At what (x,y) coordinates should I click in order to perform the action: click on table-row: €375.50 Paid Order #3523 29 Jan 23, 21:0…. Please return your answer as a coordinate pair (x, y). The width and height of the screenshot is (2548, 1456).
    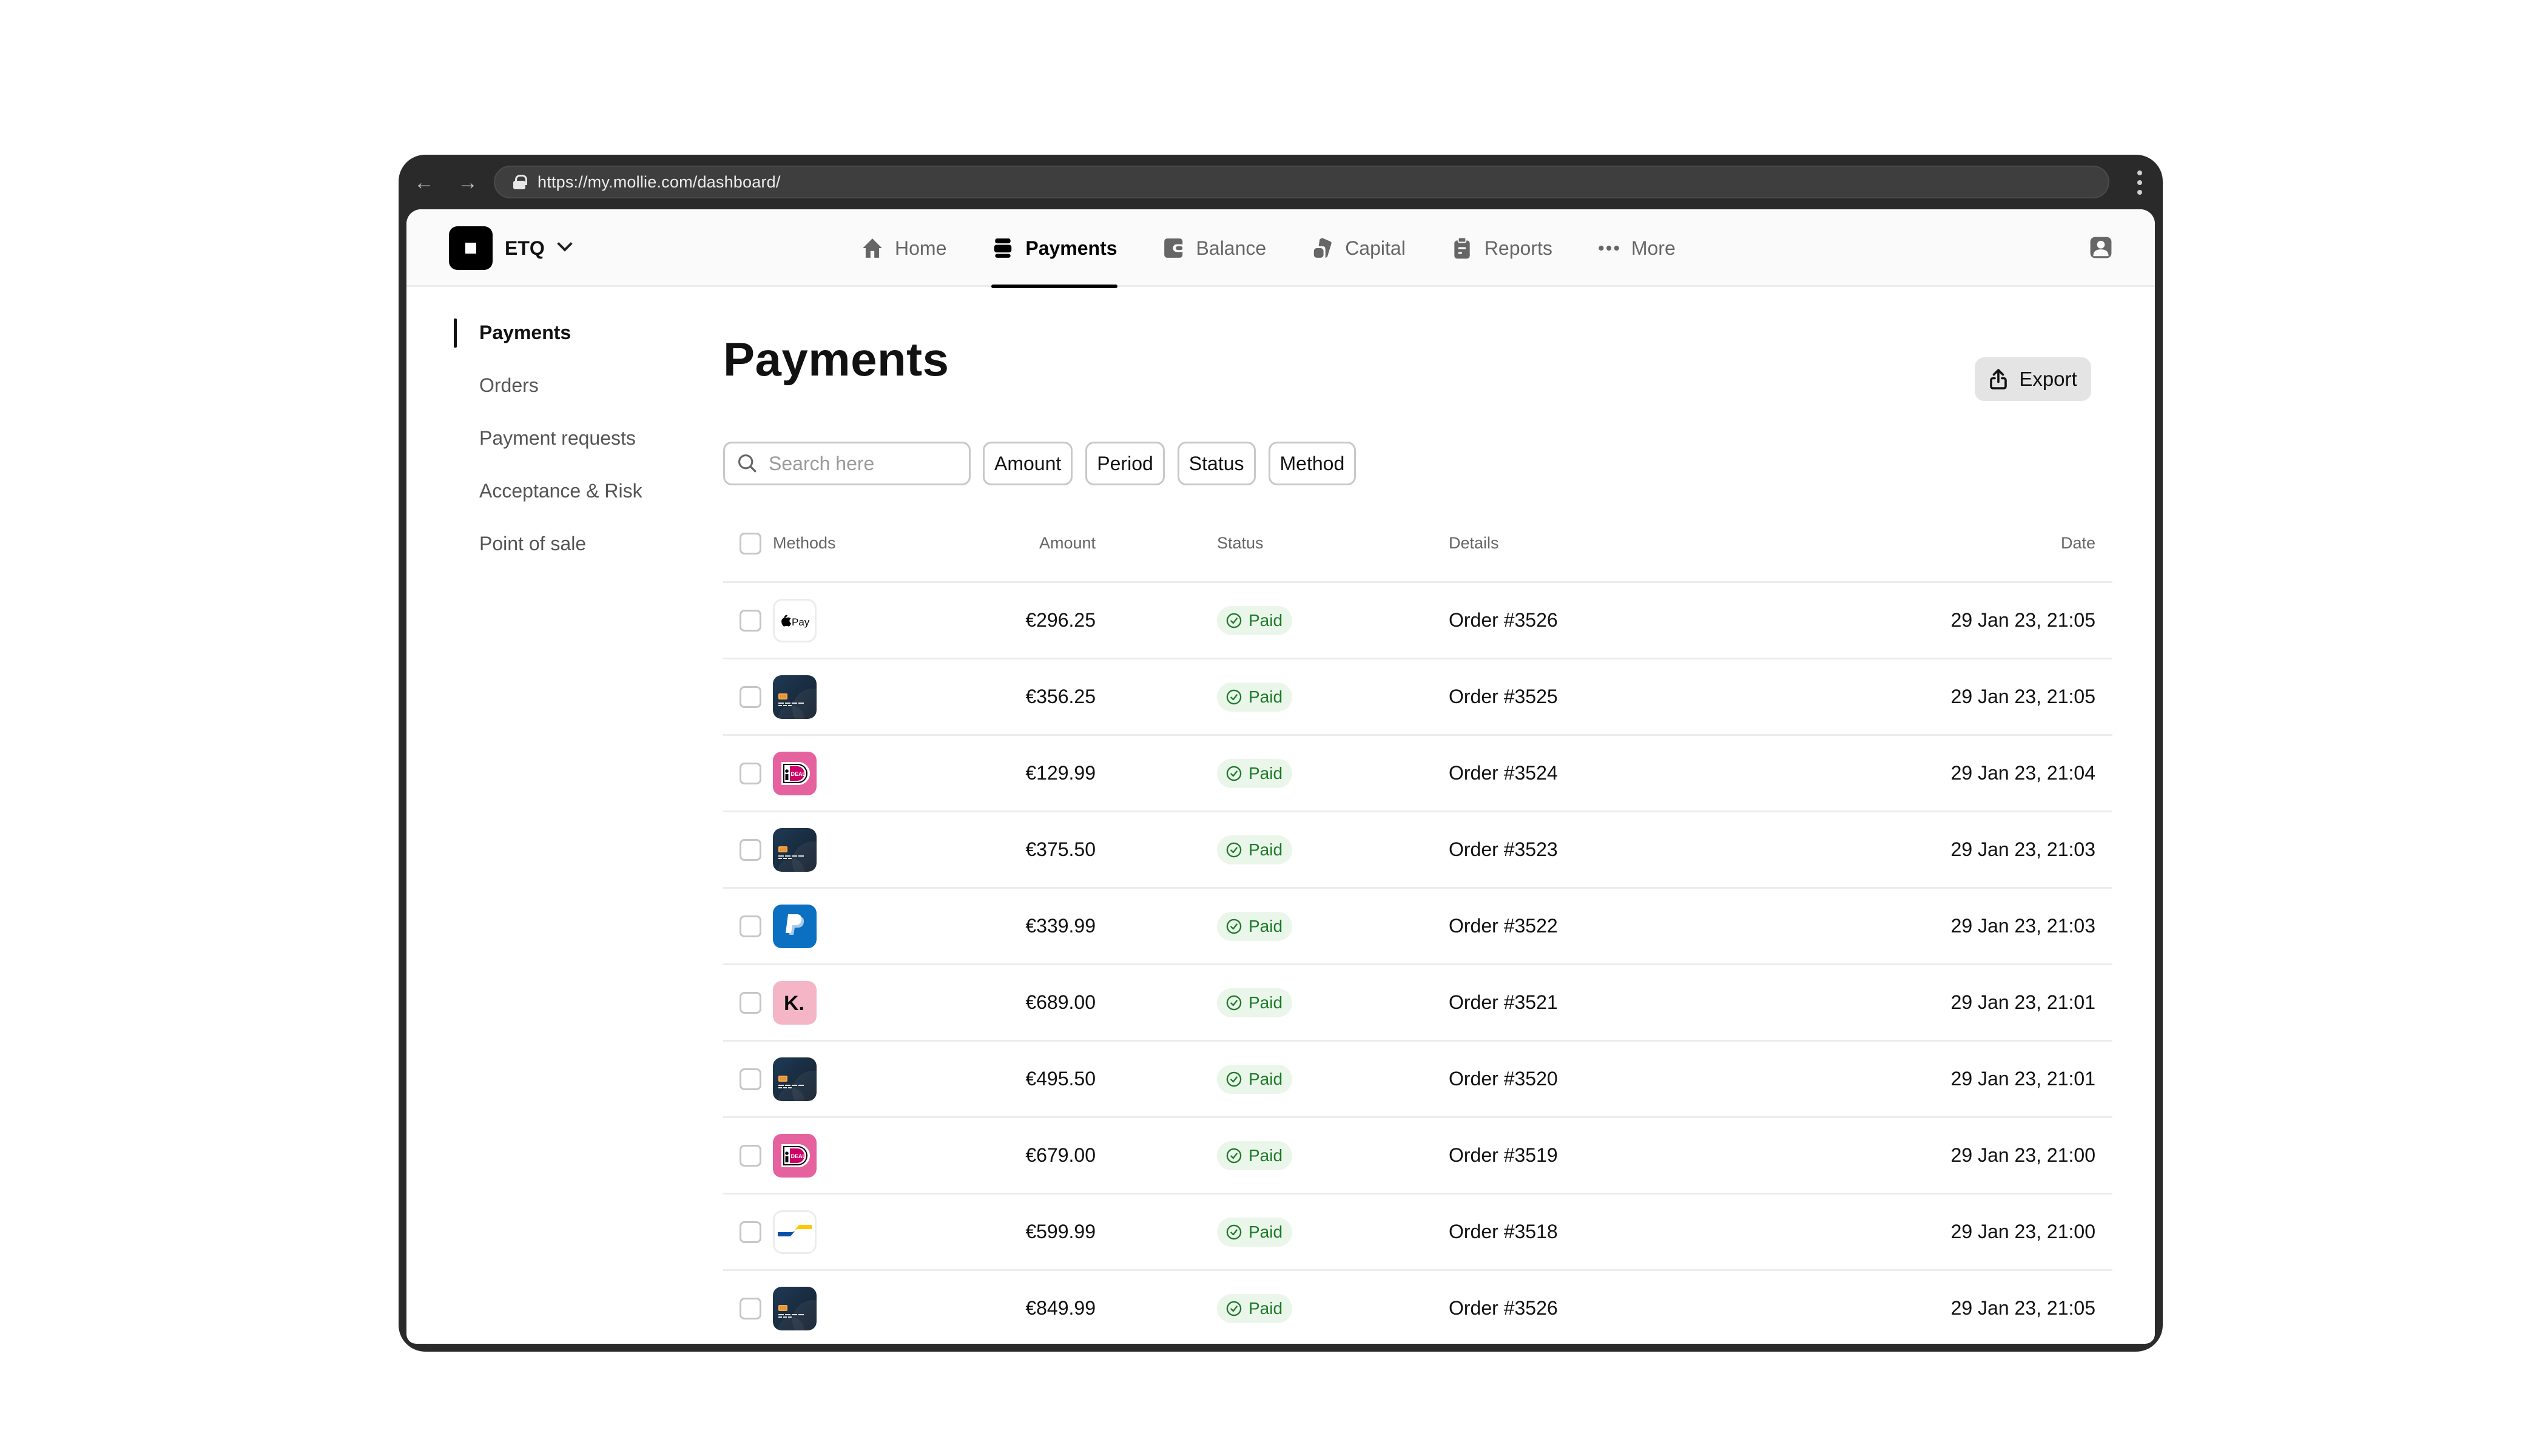
    Looking at the image, I should click on (1417, 850).